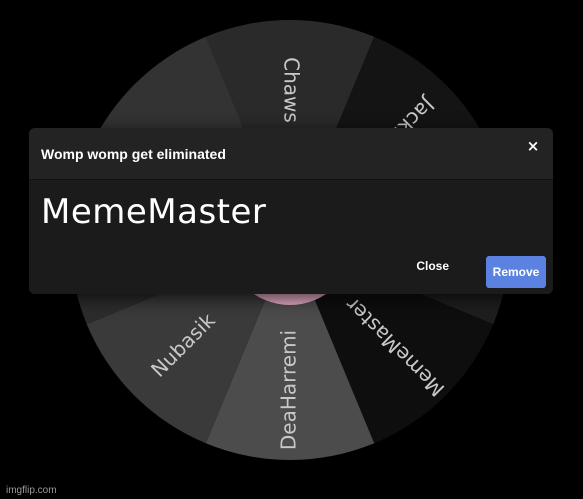 Image resolution: width=583 pixels, height=499 pixels. I want to click on remove-button: Remove, so click(516, 272).